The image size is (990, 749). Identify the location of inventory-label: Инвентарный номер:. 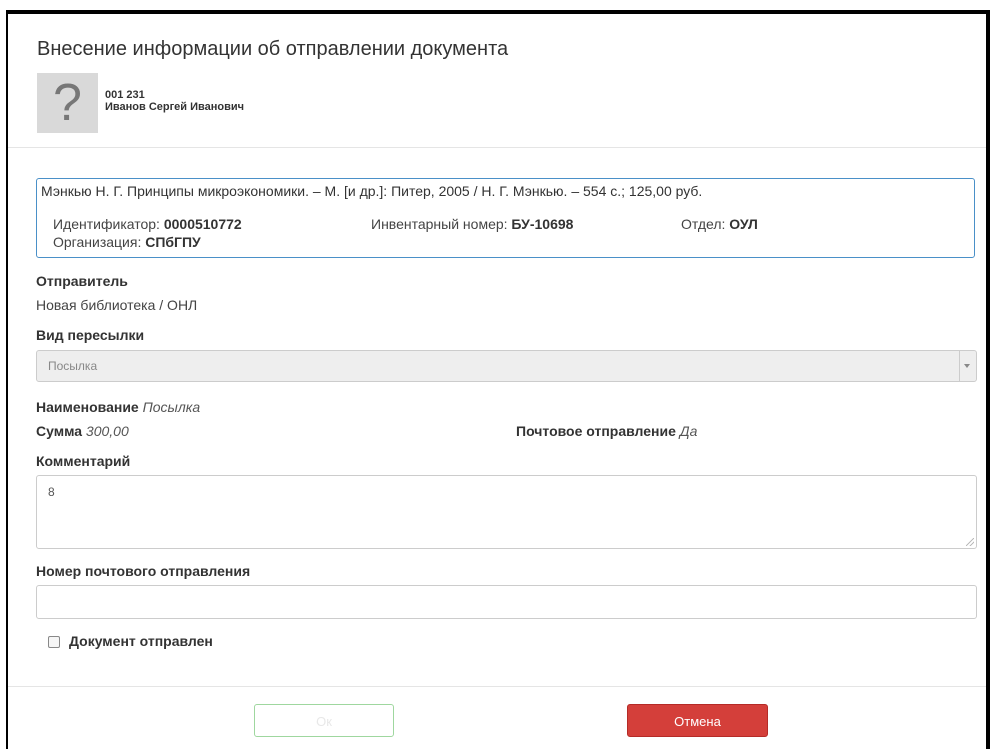
(439, 224).